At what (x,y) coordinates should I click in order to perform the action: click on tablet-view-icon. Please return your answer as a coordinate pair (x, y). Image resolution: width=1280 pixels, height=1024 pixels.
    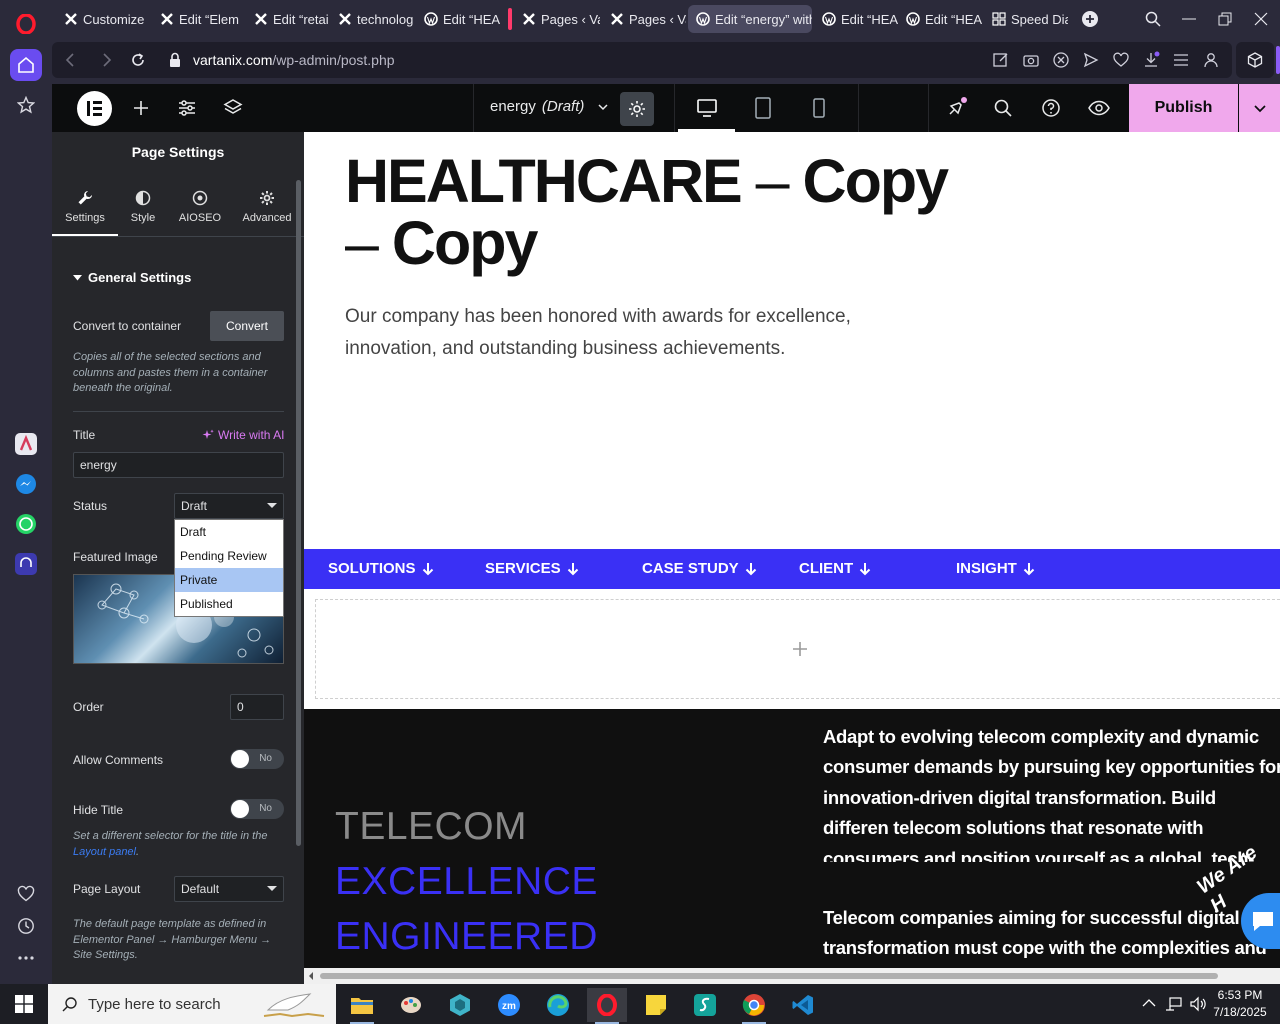
    Looking at the image, I should click on (763, 108).